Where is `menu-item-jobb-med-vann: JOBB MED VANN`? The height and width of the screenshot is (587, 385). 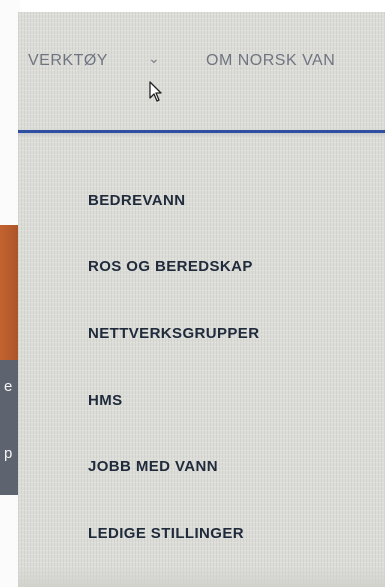
menu-item-jobb-med-vann: JOBB MED VANN is located at coordinates (153, 466).